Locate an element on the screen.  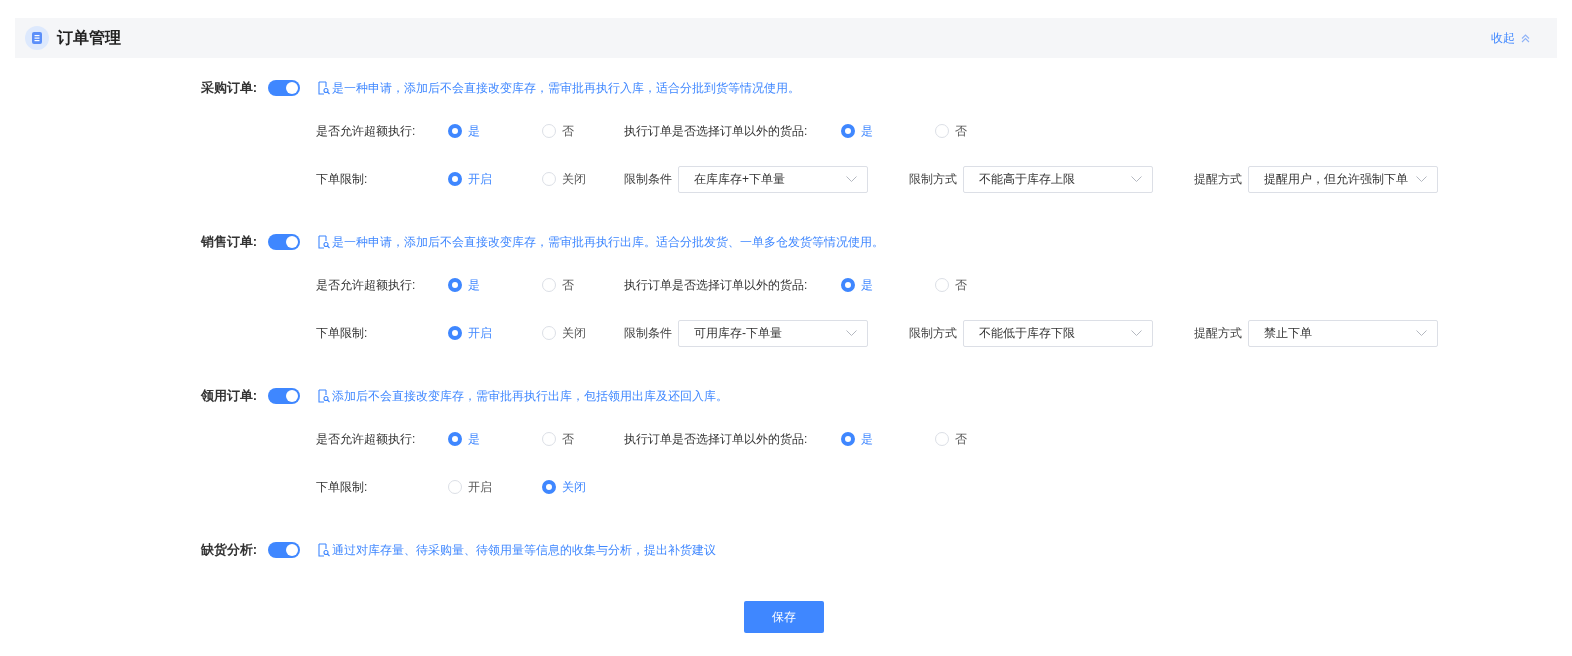
dropdown-select: 不能高于库存上限 is located at coordinates (1058, 179).